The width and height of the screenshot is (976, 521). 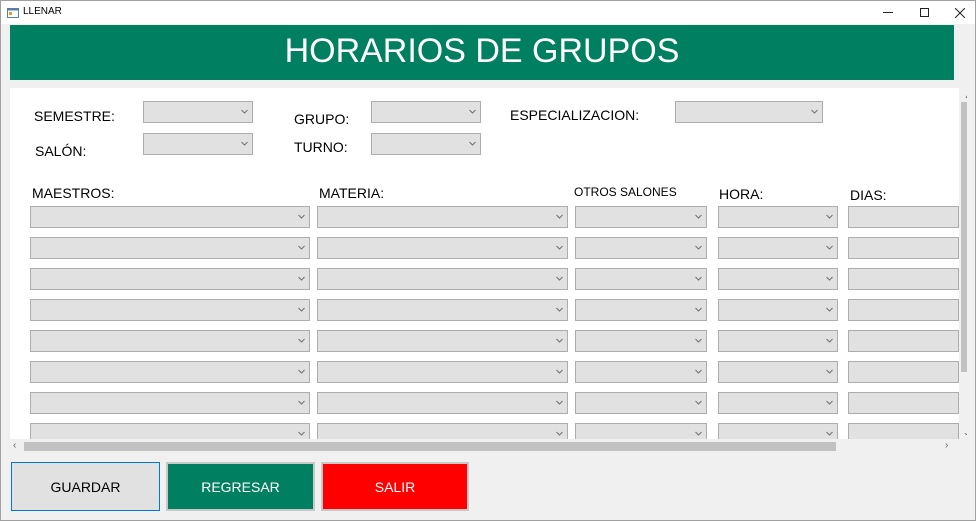 I want to click on horizontal-scrollbar: ‹ ›, so click(x=484, y=446).